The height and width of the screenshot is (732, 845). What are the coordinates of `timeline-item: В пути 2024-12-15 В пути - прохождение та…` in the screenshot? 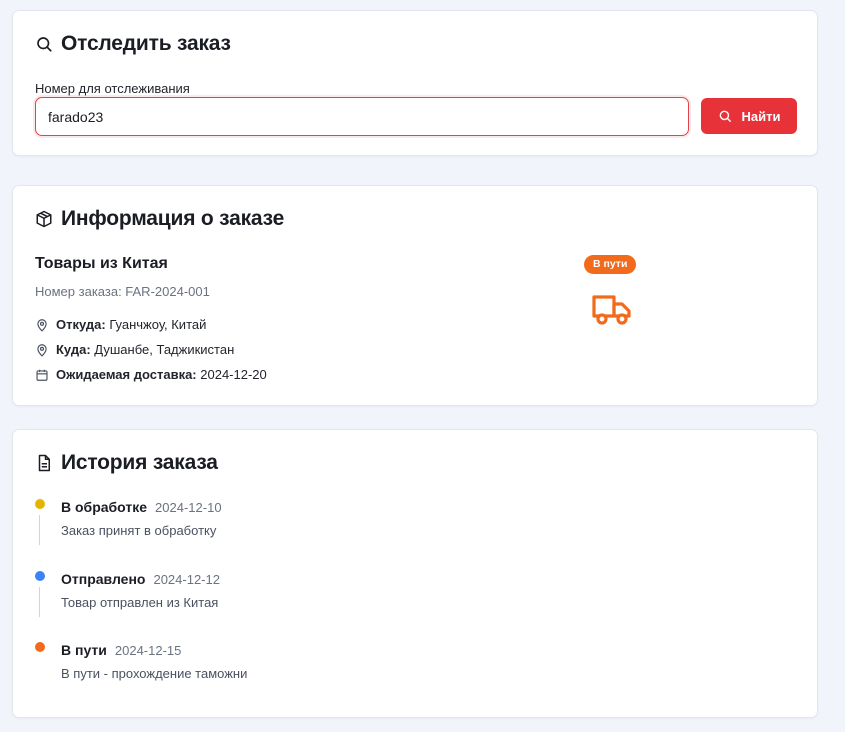 It's located at (385, 668).